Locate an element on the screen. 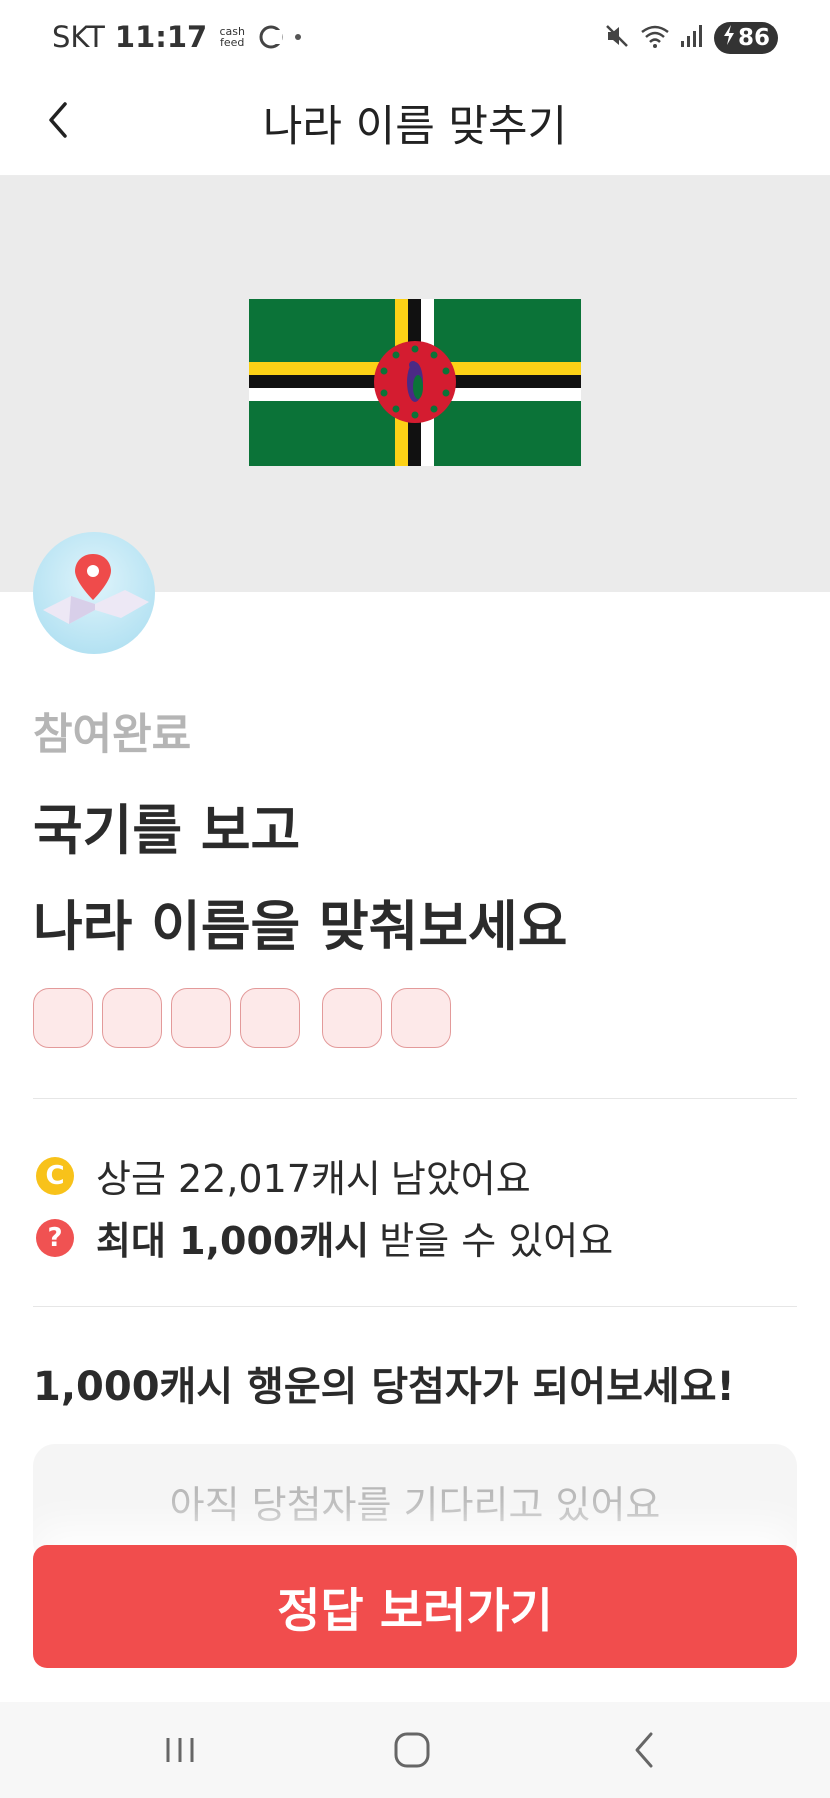 This screenshot has width=830, height=1798. system-nav-bar is located at coordinates (415, 1750).